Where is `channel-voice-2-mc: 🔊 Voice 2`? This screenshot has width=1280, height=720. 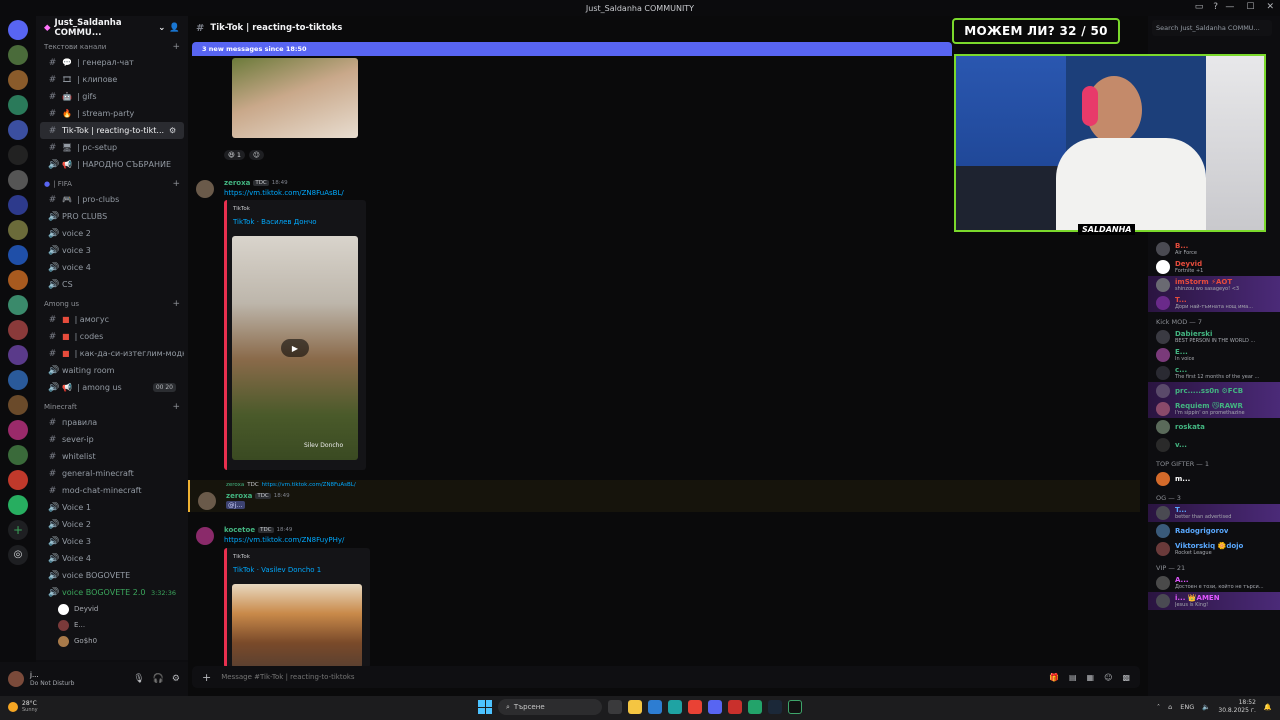
channel-voice-2-mc: 🔊 Voice 2 is located at coordinates (112, 524).